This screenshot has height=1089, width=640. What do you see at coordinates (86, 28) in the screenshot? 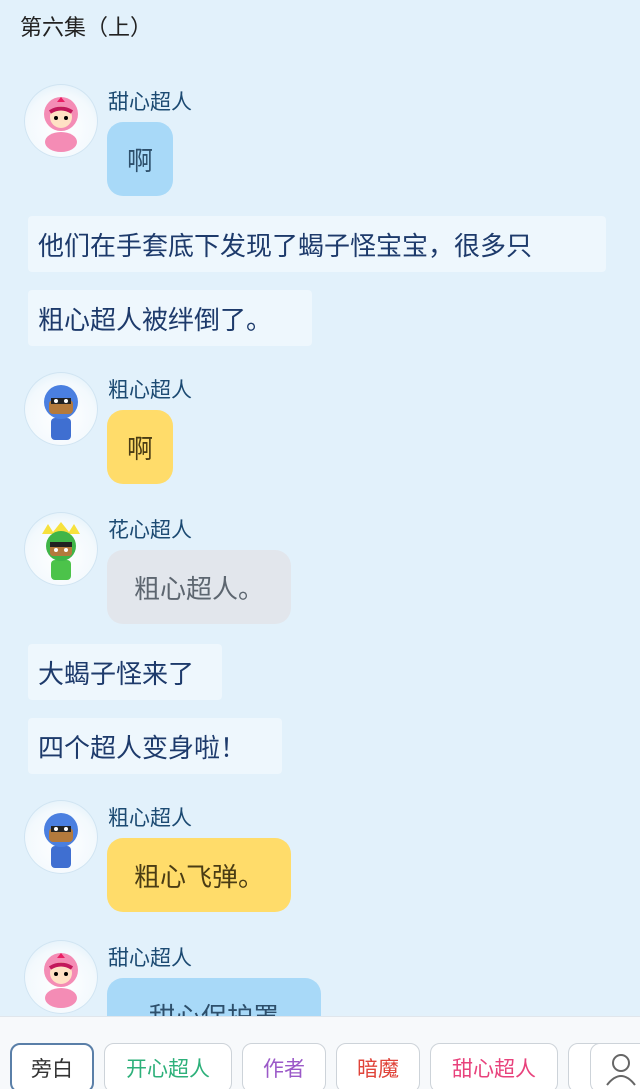
I see `episode-title: 第六集（上）` at bounding box center [86, 28].